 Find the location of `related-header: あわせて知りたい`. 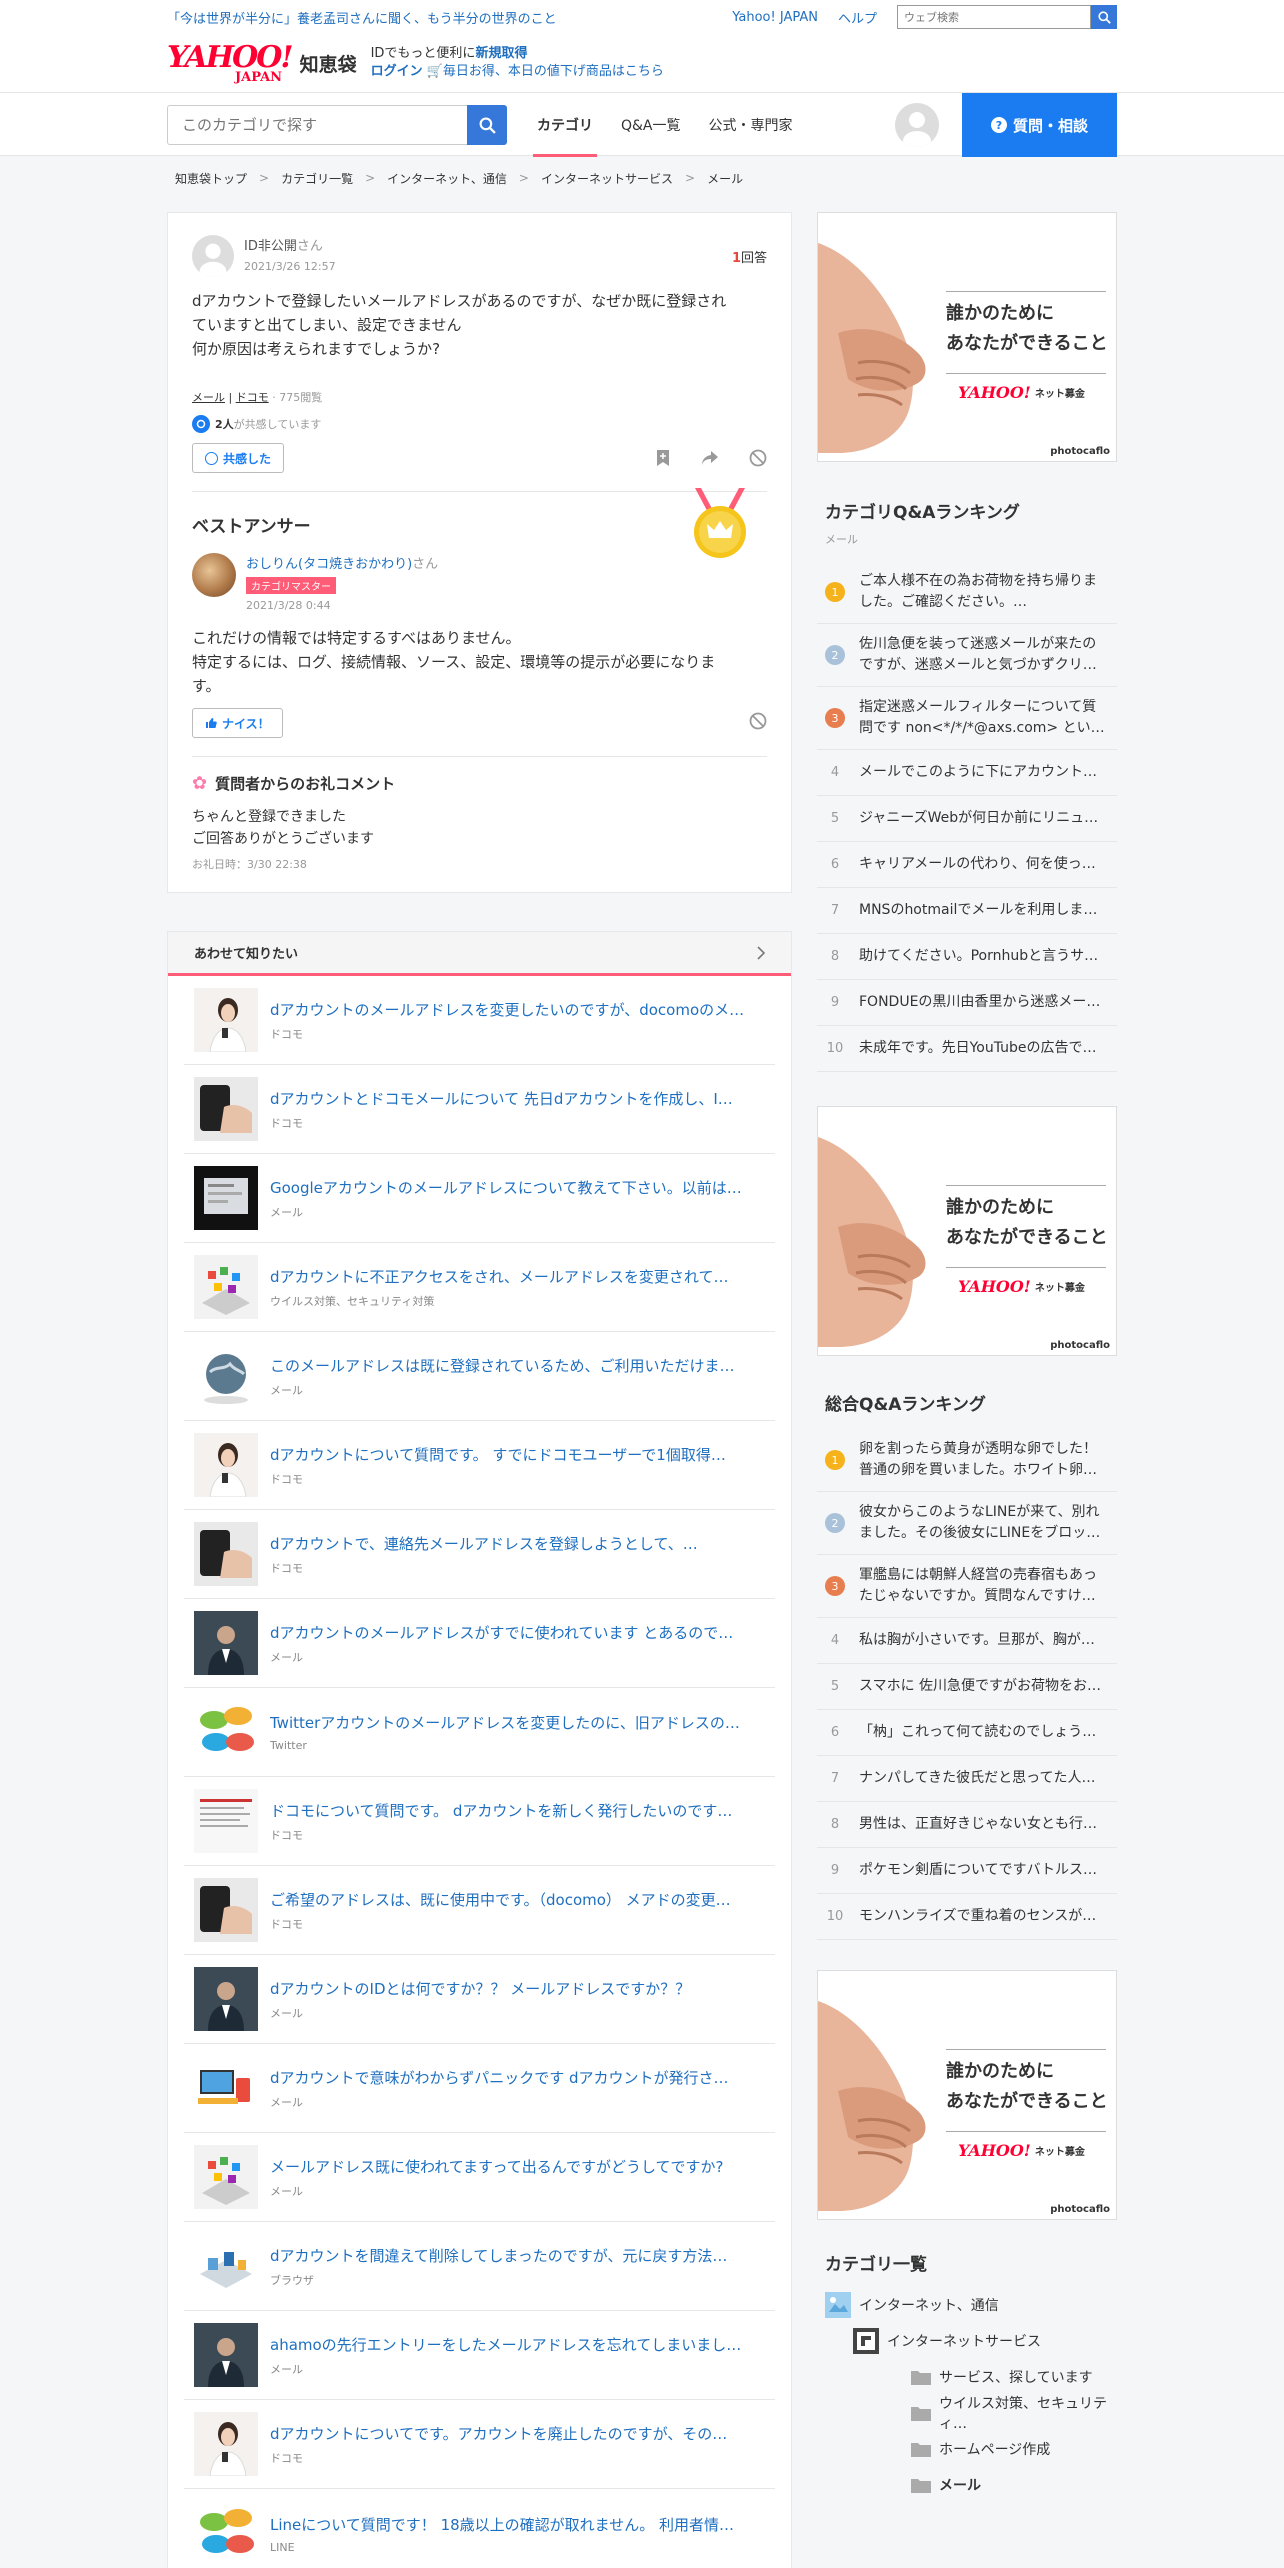

related-header: あわせて知りたい is located at coordinates (479, 954).